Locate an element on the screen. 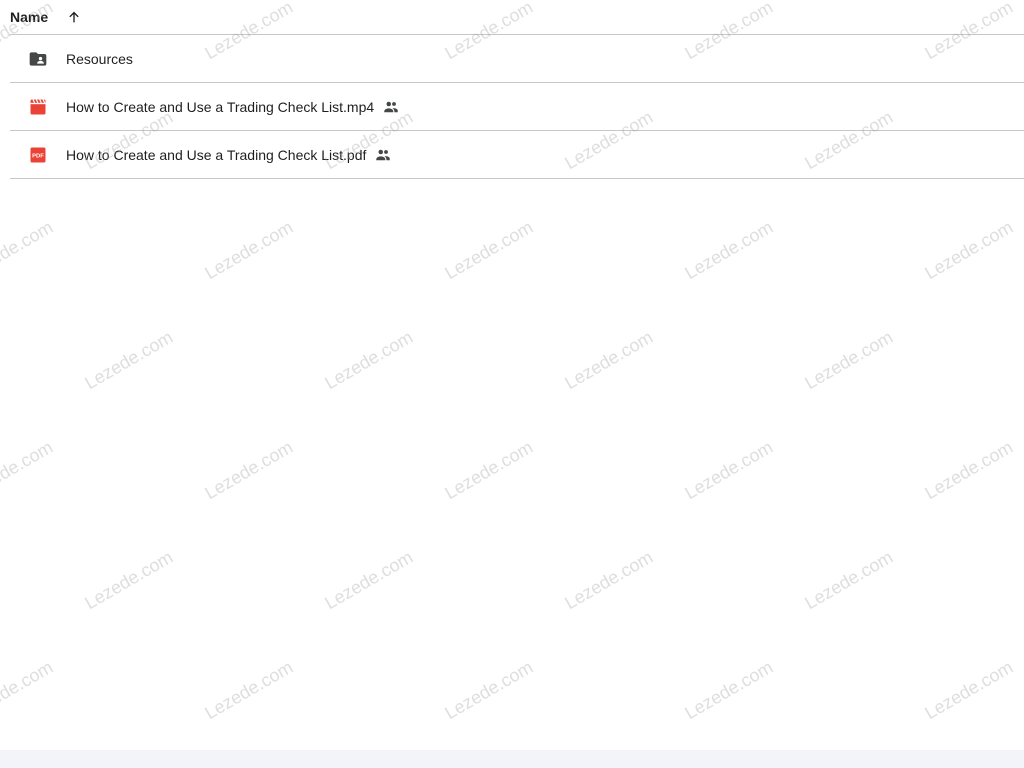 The height and width of the screenshot is (768, 1024). bottom-bar is located at coordinates (512, 759).